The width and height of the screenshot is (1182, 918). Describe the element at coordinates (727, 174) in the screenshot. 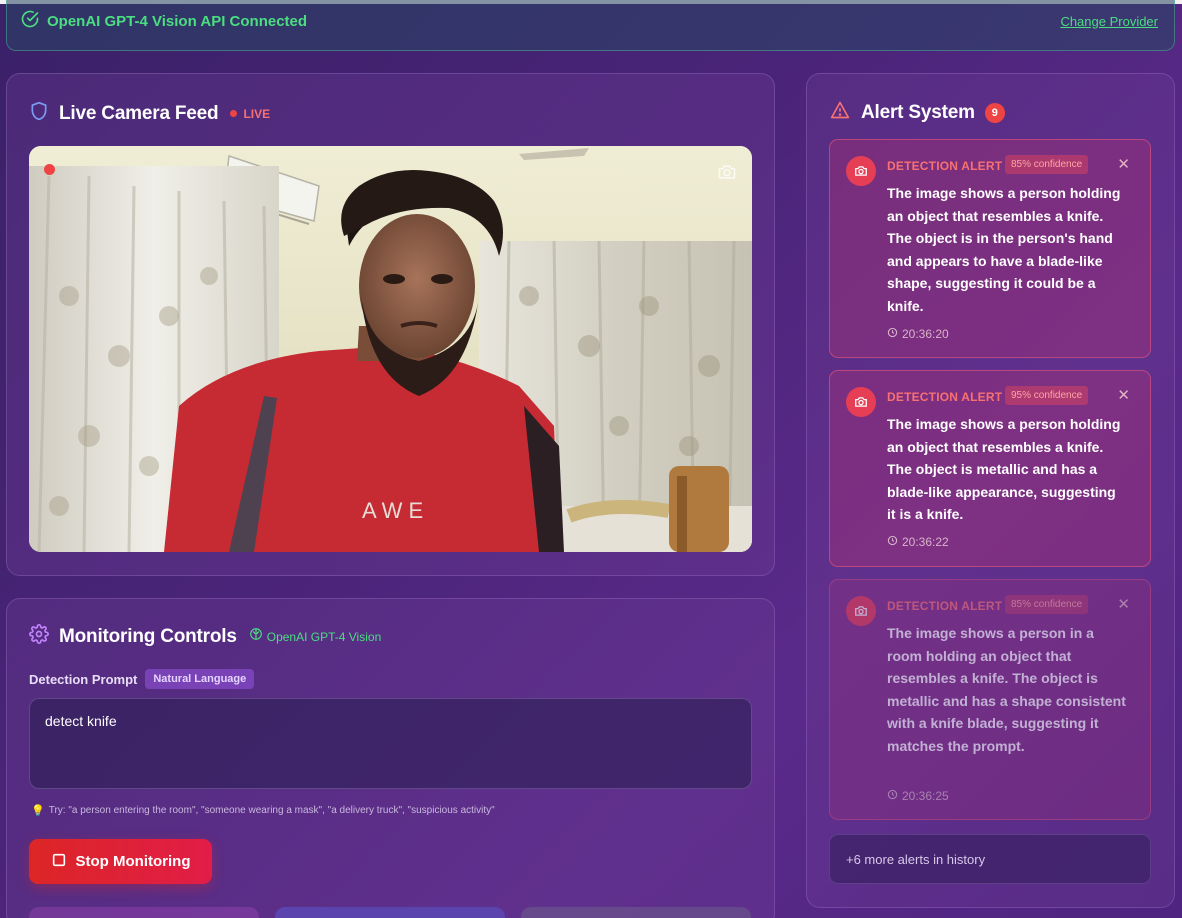

I see `camera-icon` at that location.